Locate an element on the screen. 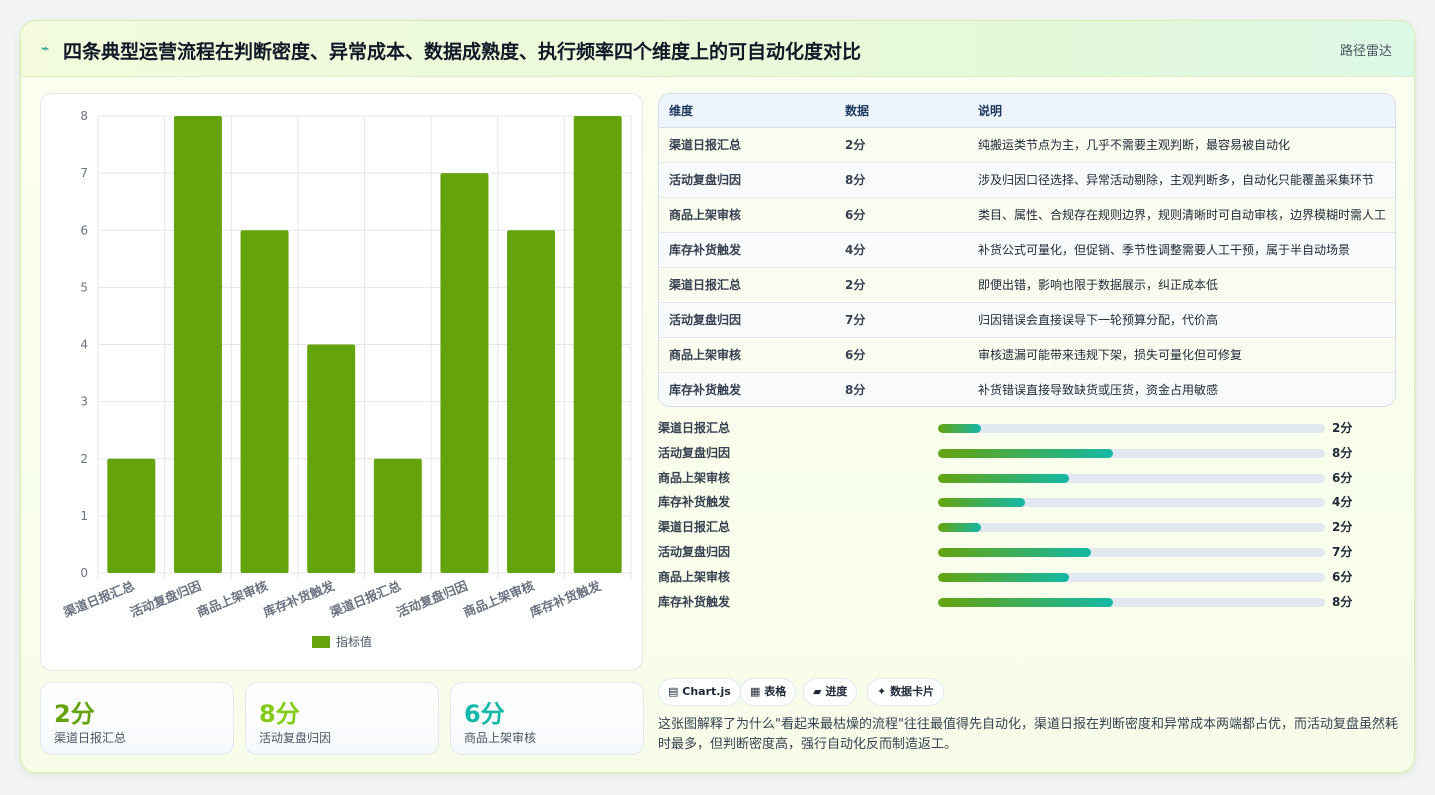 This screenshot has height=795, width=1435. chart-icon: ▤ is located at coordinates (673, 691).